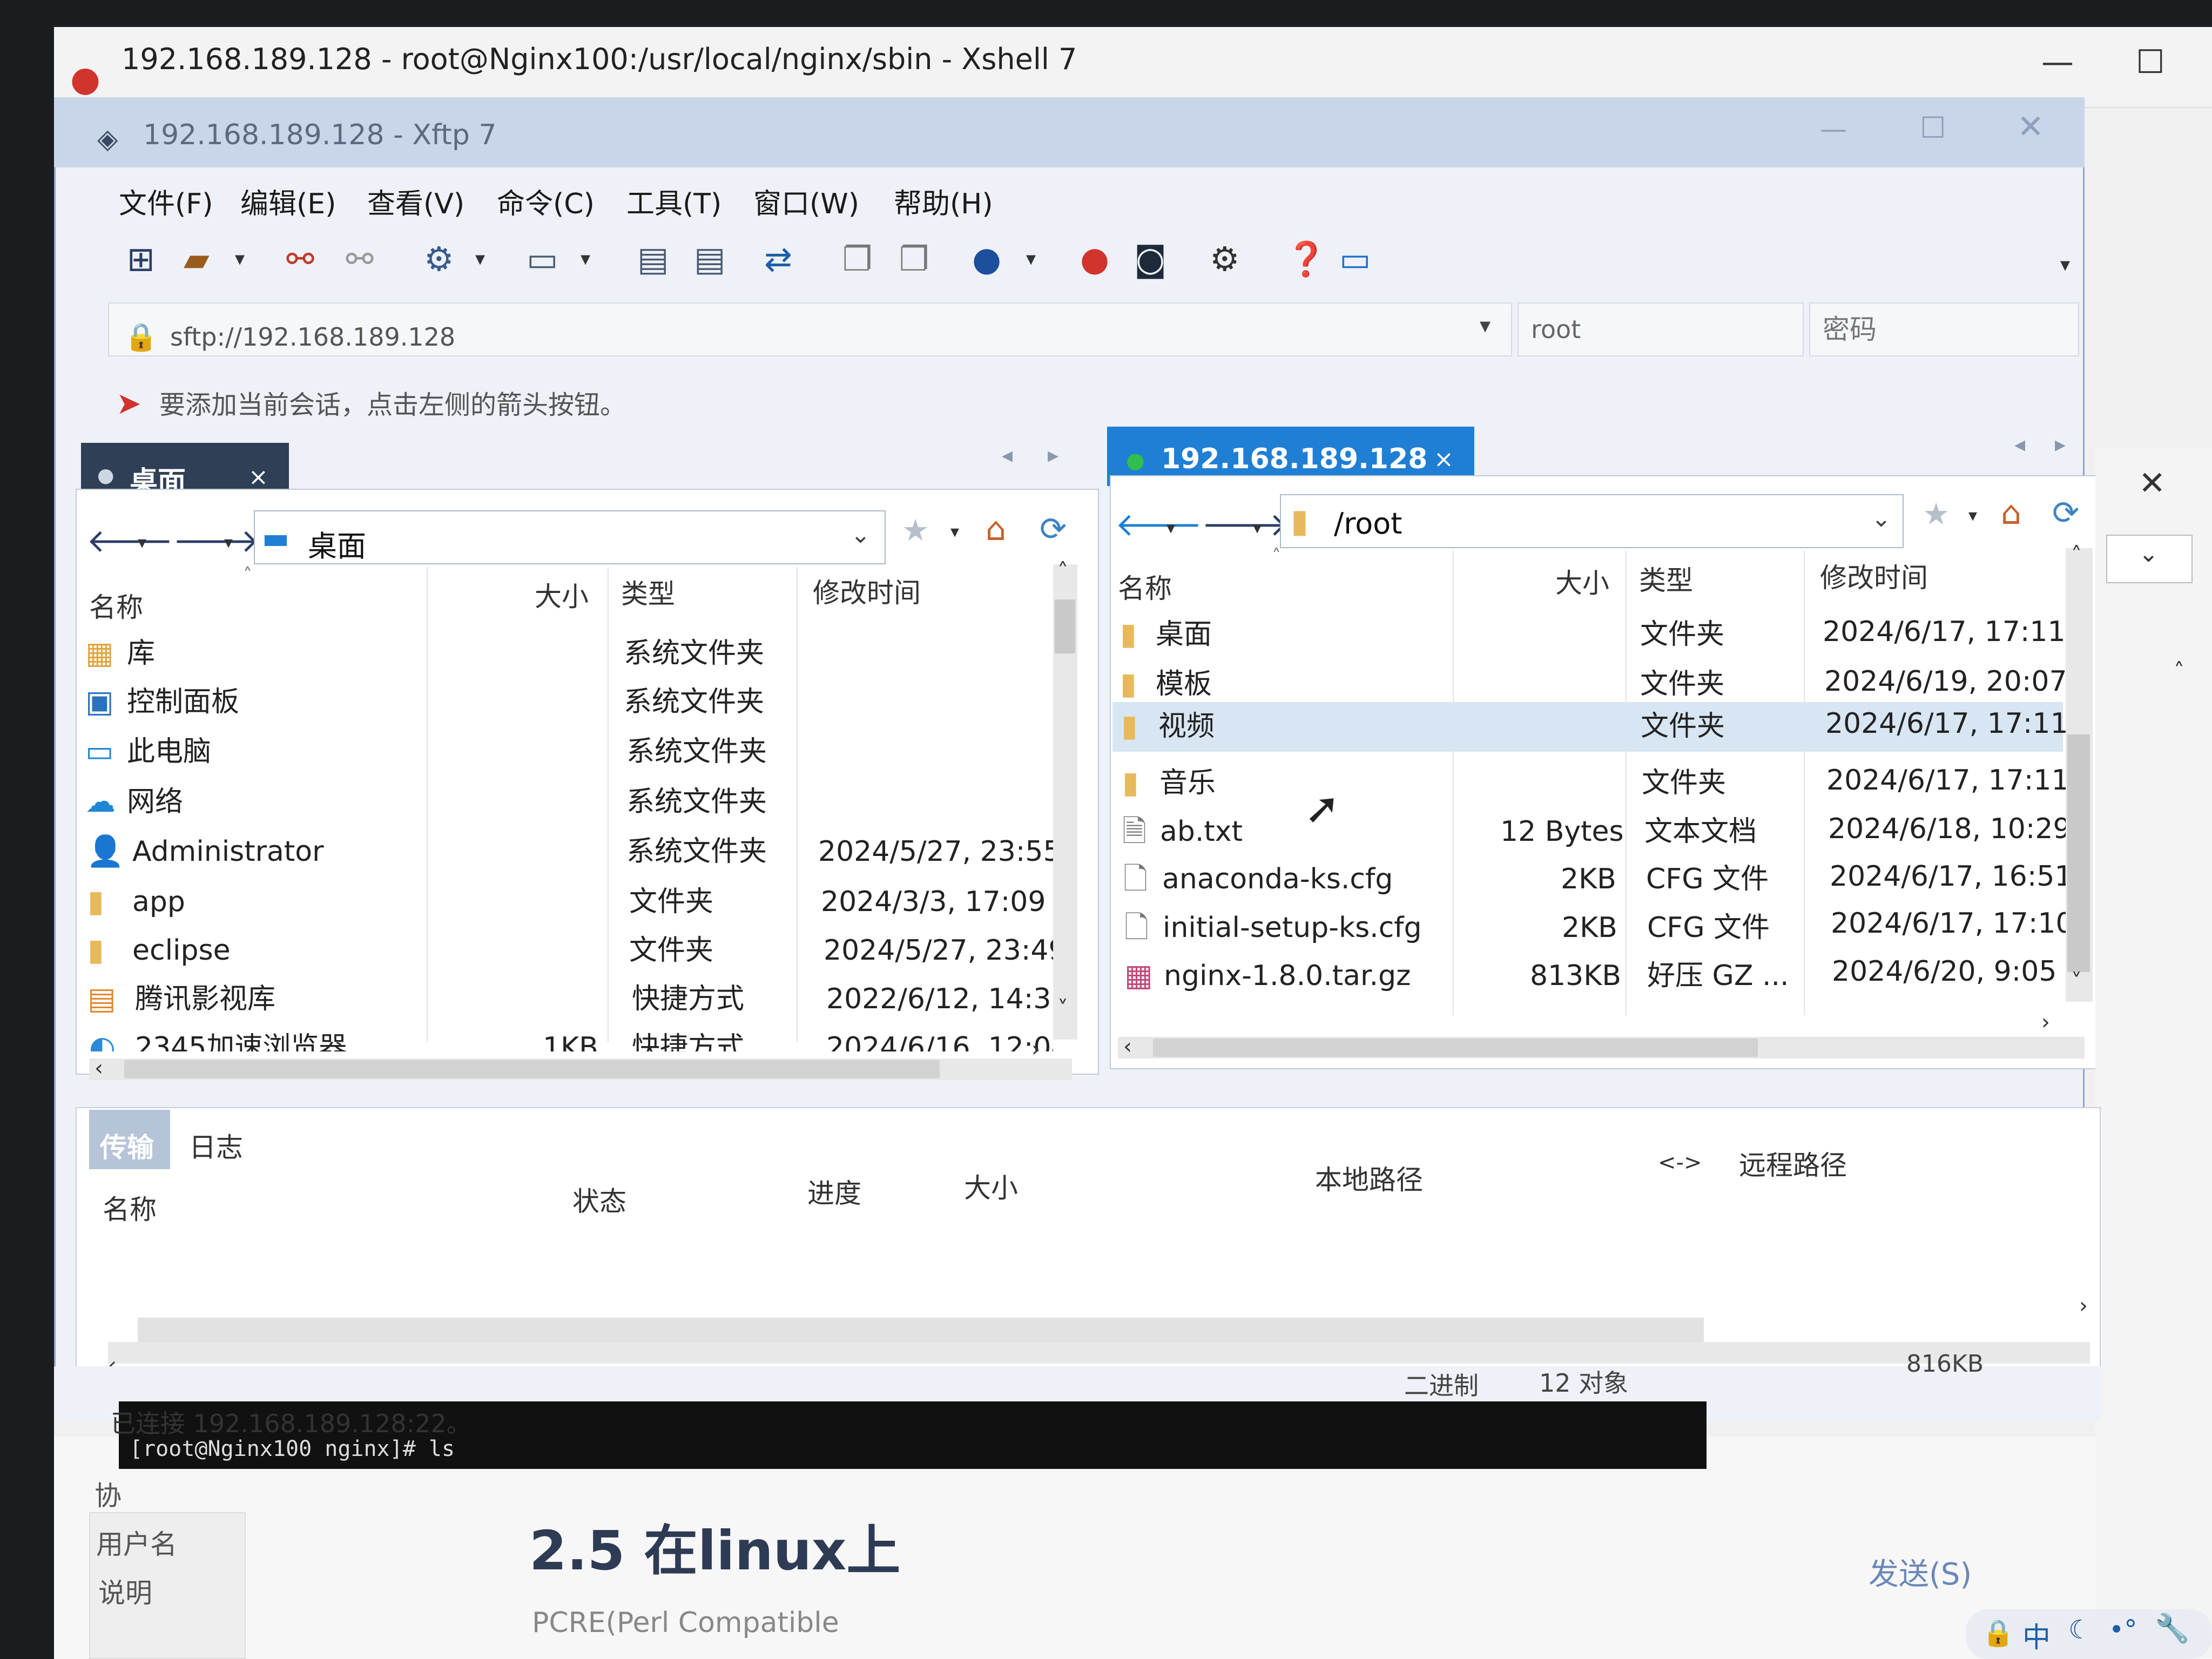  Describe the element at coordinates (574, 954) in the screenshot. I see `list-item: ▮ eclipse 文件夹 2024/5/27, 23:49` at that location.